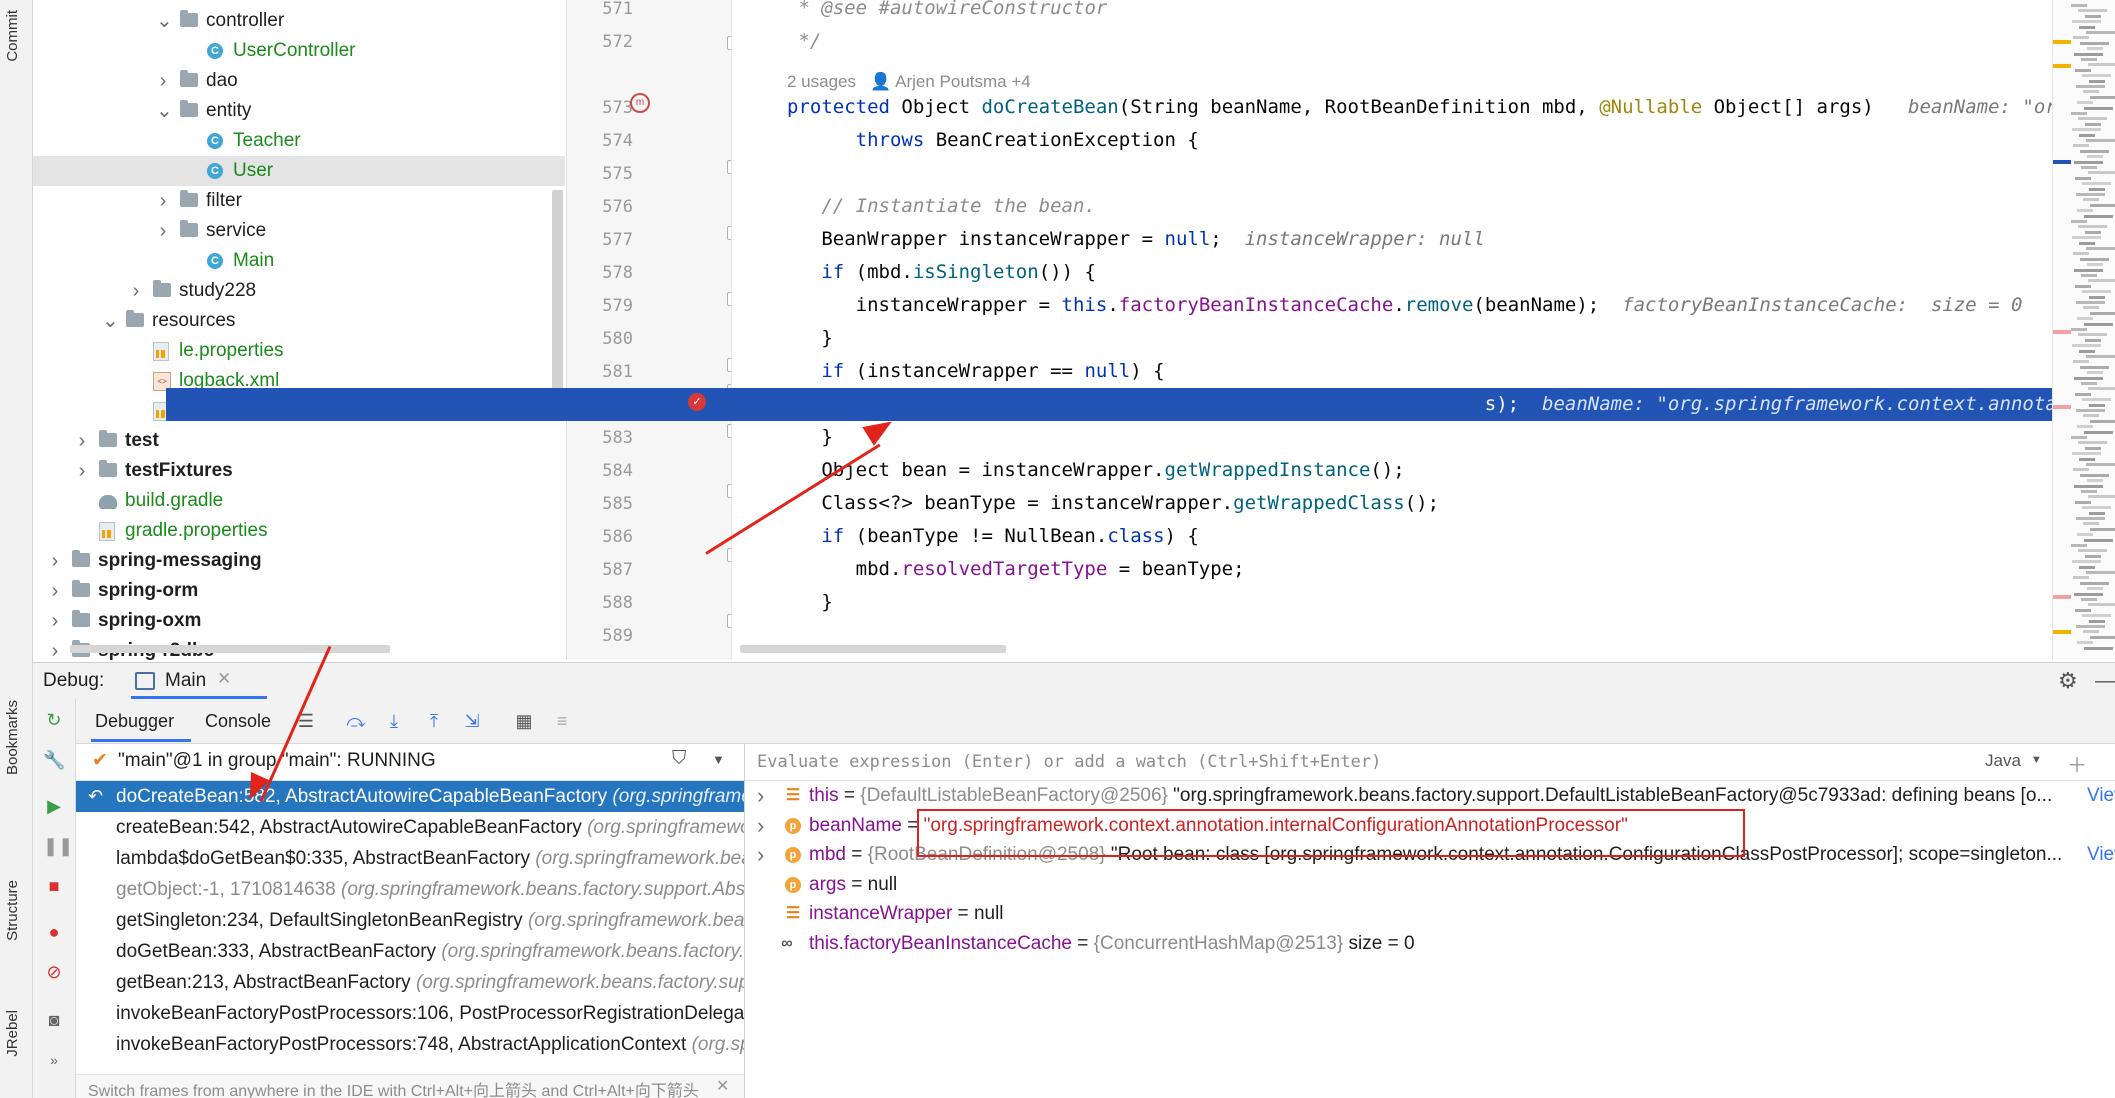  What do you see at coordinates (299, 621) in the screenshot?
I see `tree-item: › spring-oxm` at bounding box center [299, 621].